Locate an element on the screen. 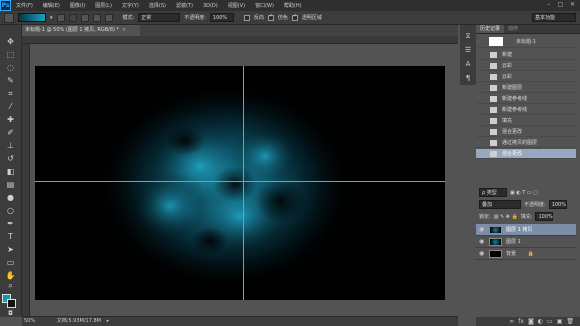 Image resolution: width=580 pixels, height=326 pixels. diamond-gradient-icon is located at coordinates (108, 17).